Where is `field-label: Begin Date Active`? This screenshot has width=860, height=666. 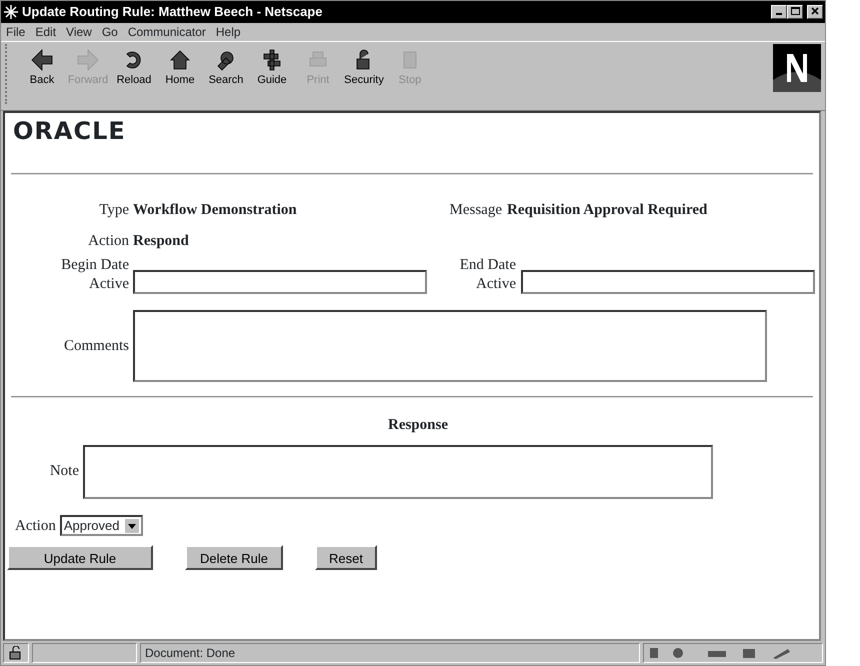
field-label: Begin Date Active is located at coordinates (95, 275).